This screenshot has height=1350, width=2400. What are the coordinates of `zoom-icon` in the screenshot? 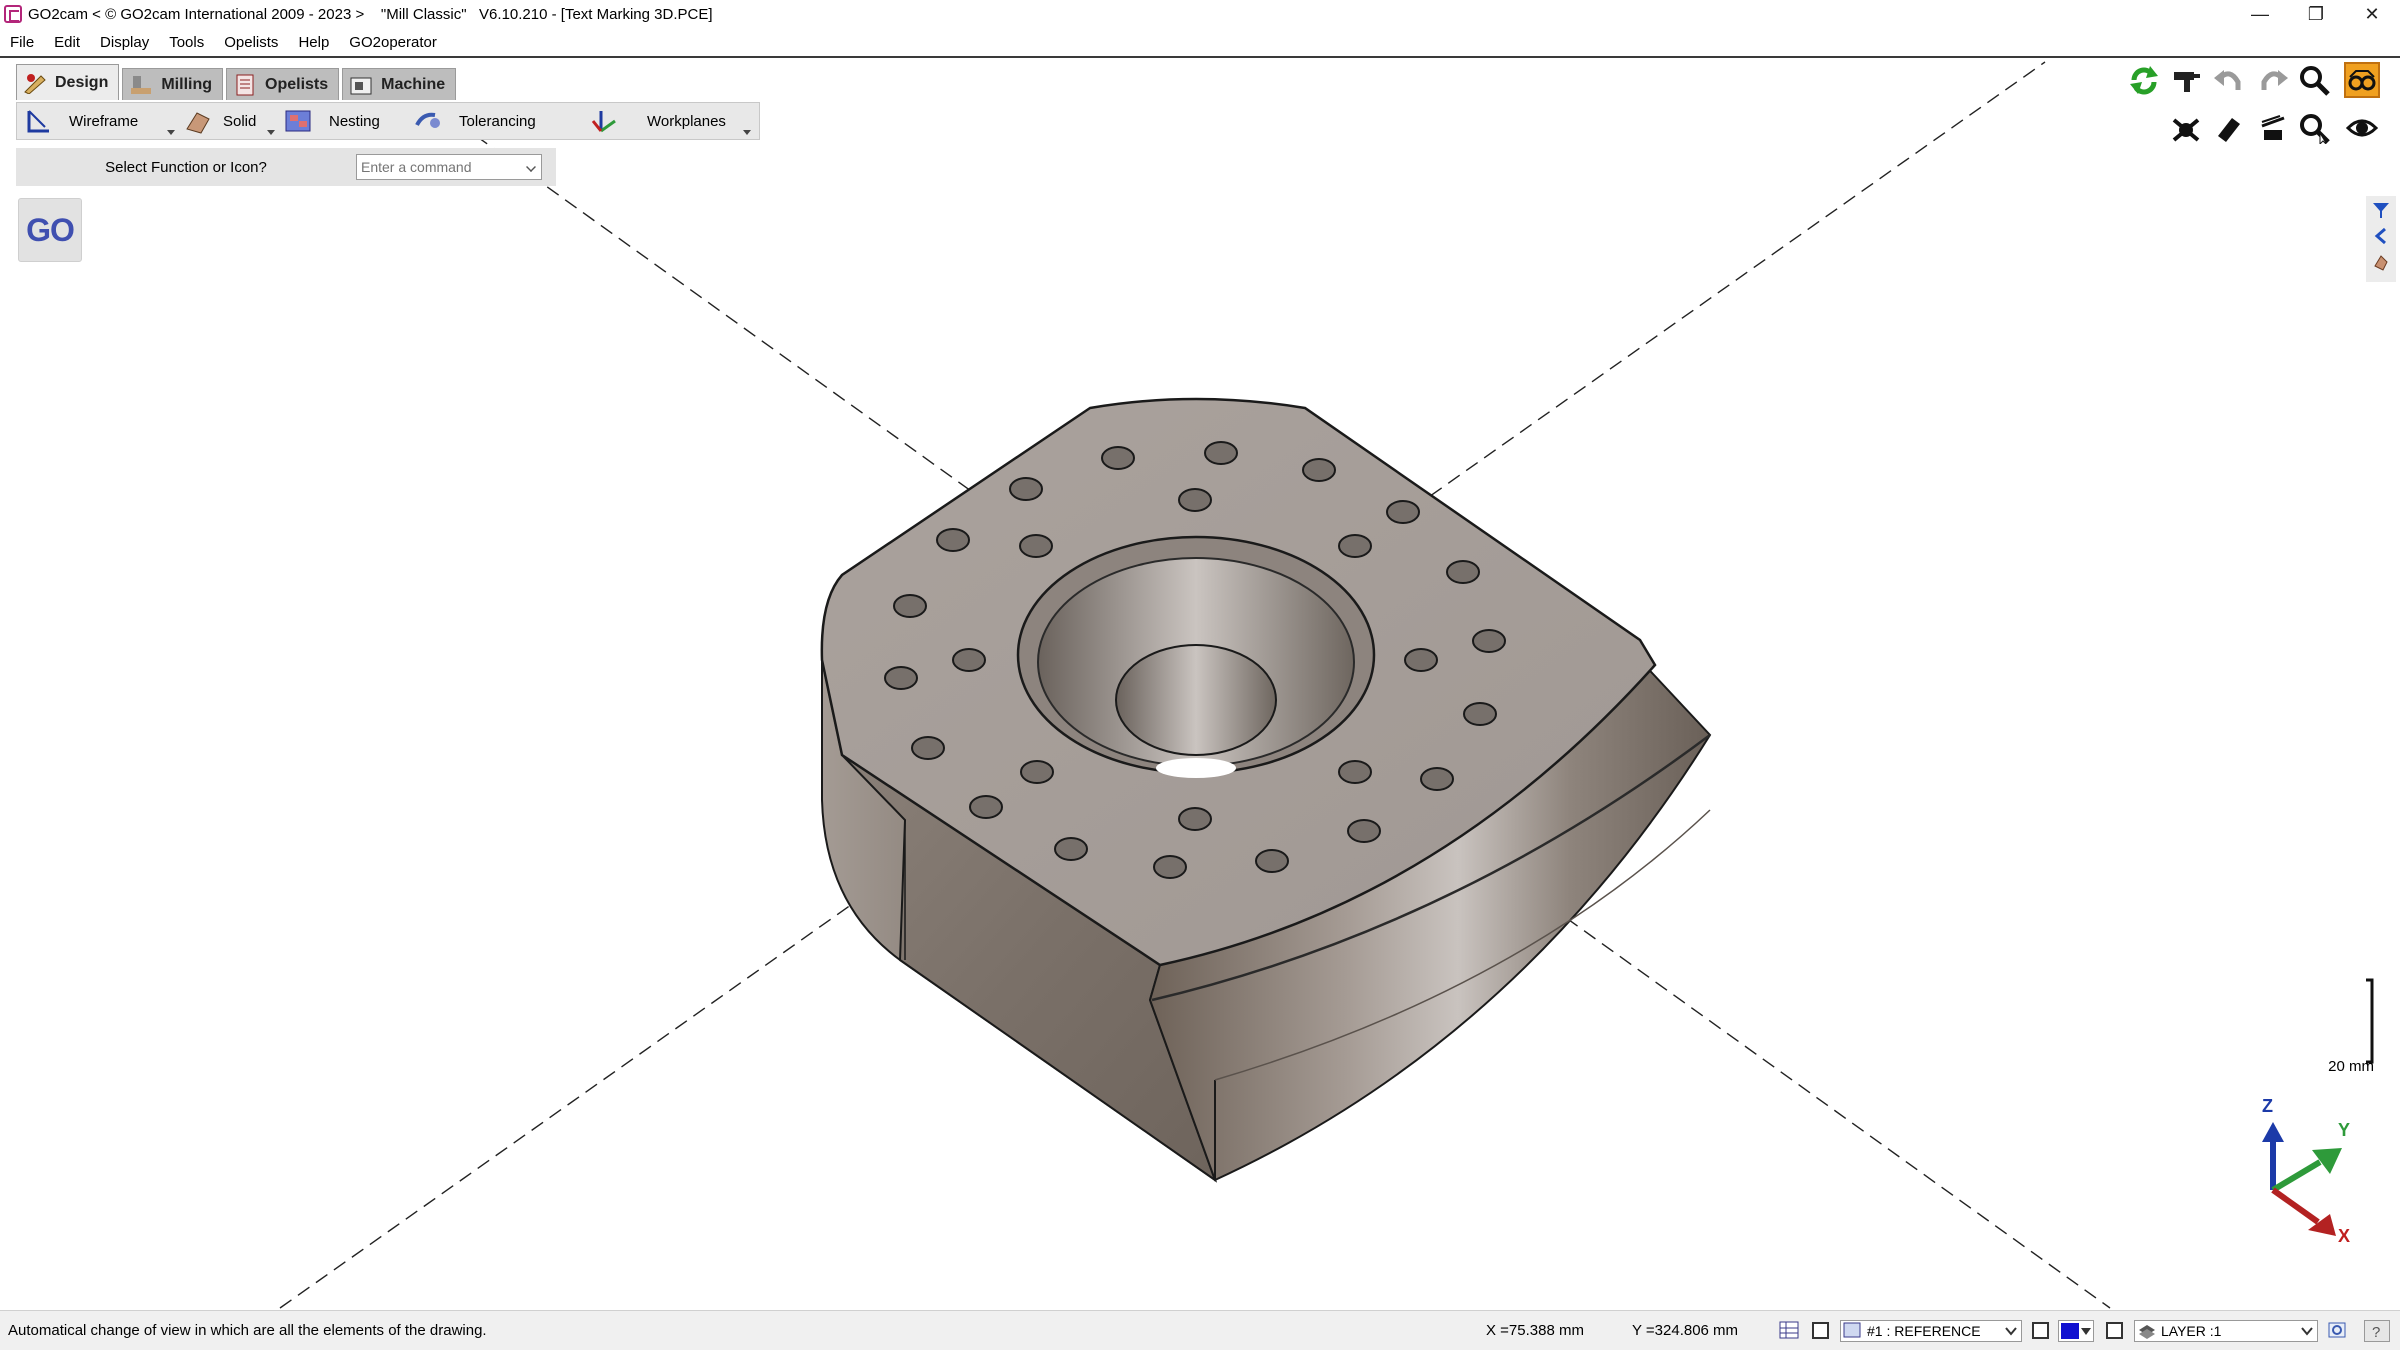 It's located at (2314, 80).